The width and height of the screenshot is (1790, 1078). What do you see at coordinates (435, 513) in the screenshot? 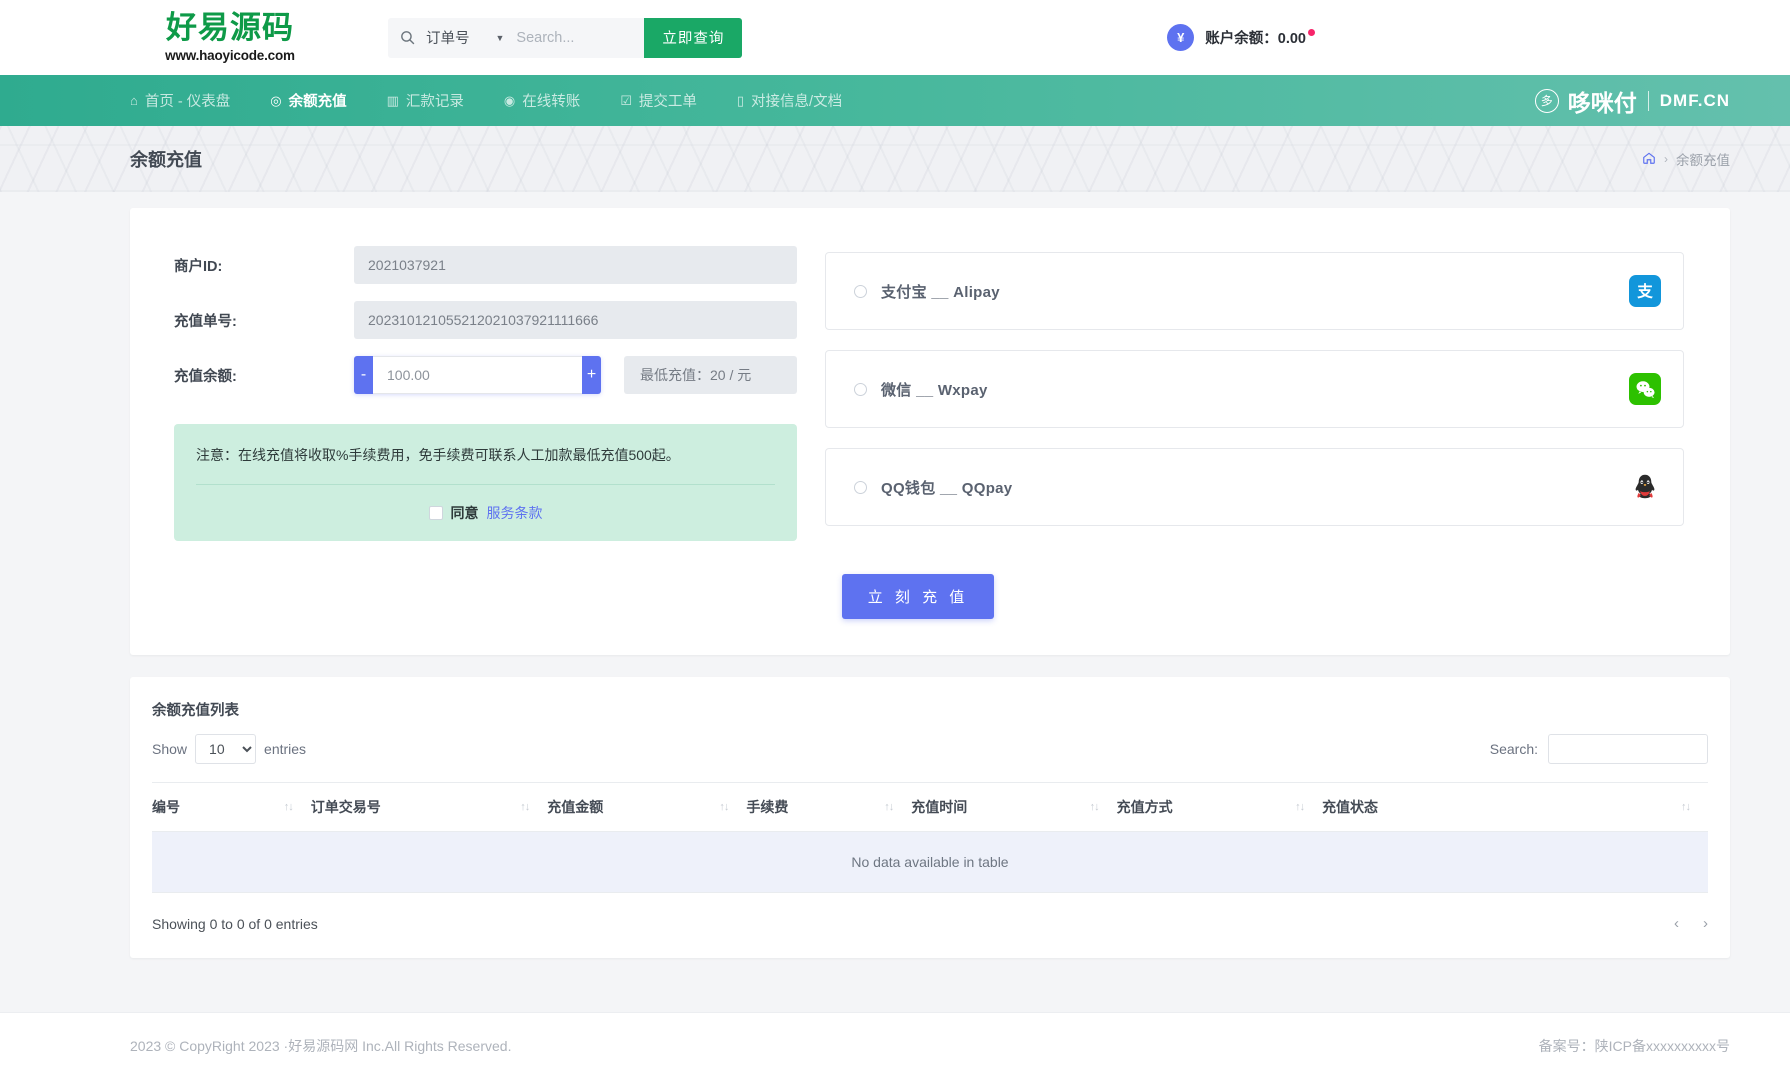
I see `agree-checkbox` at bounding box center [435, 513].